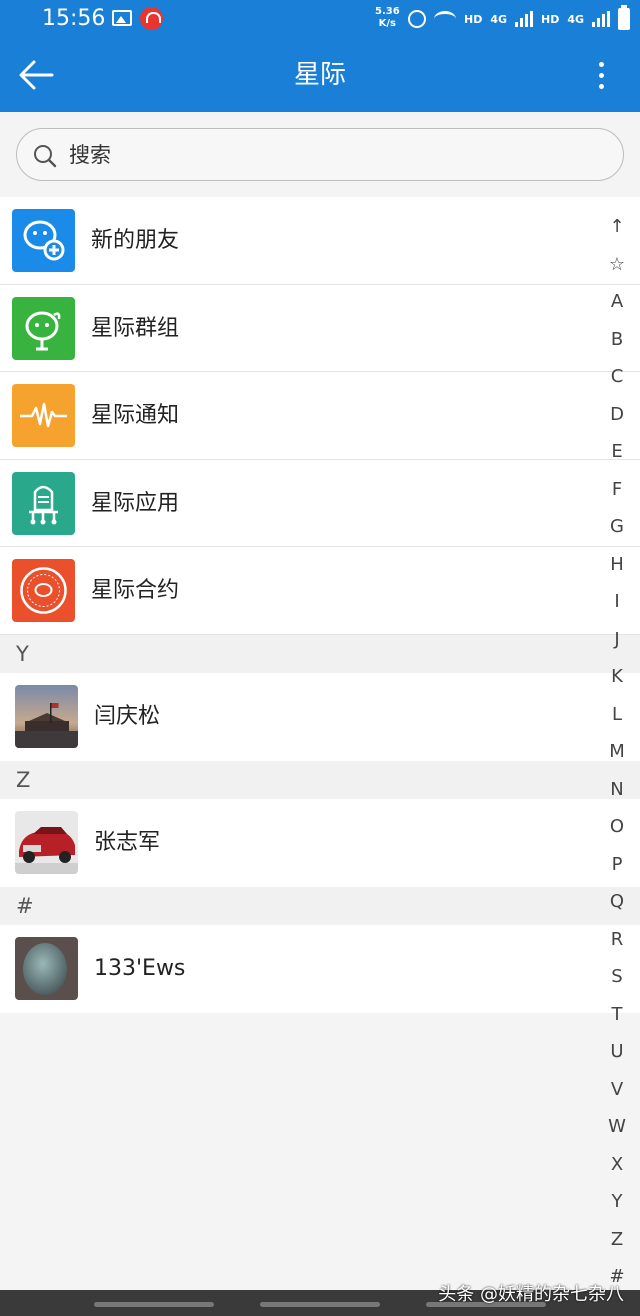  I want to click on gallery-icon, so click(122, 18).